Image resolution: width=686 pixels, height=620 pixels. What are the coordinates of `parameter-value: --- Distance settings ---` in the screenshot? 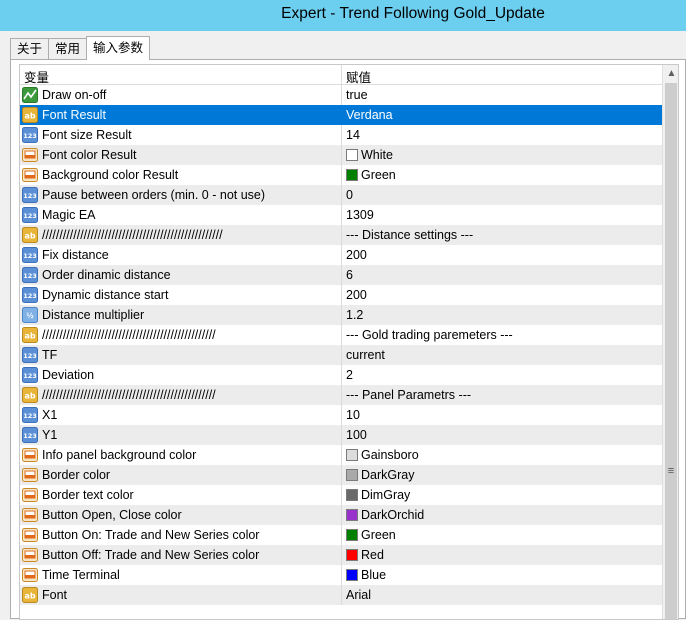 It's located at (409, 235).